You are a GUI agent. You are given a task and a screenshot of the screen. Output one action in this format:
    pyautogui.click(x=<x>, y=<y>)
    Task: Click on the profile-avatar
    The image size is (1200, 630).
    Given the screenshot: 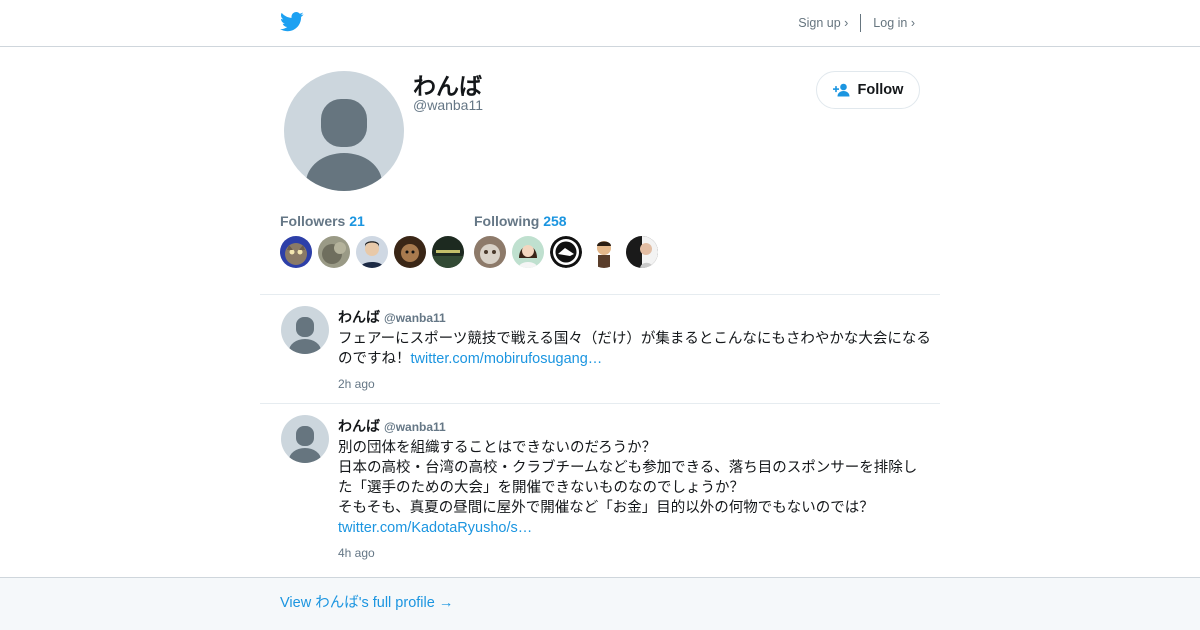 What is the action you would take?
    pyautogui.click(x=344, y=131)
    